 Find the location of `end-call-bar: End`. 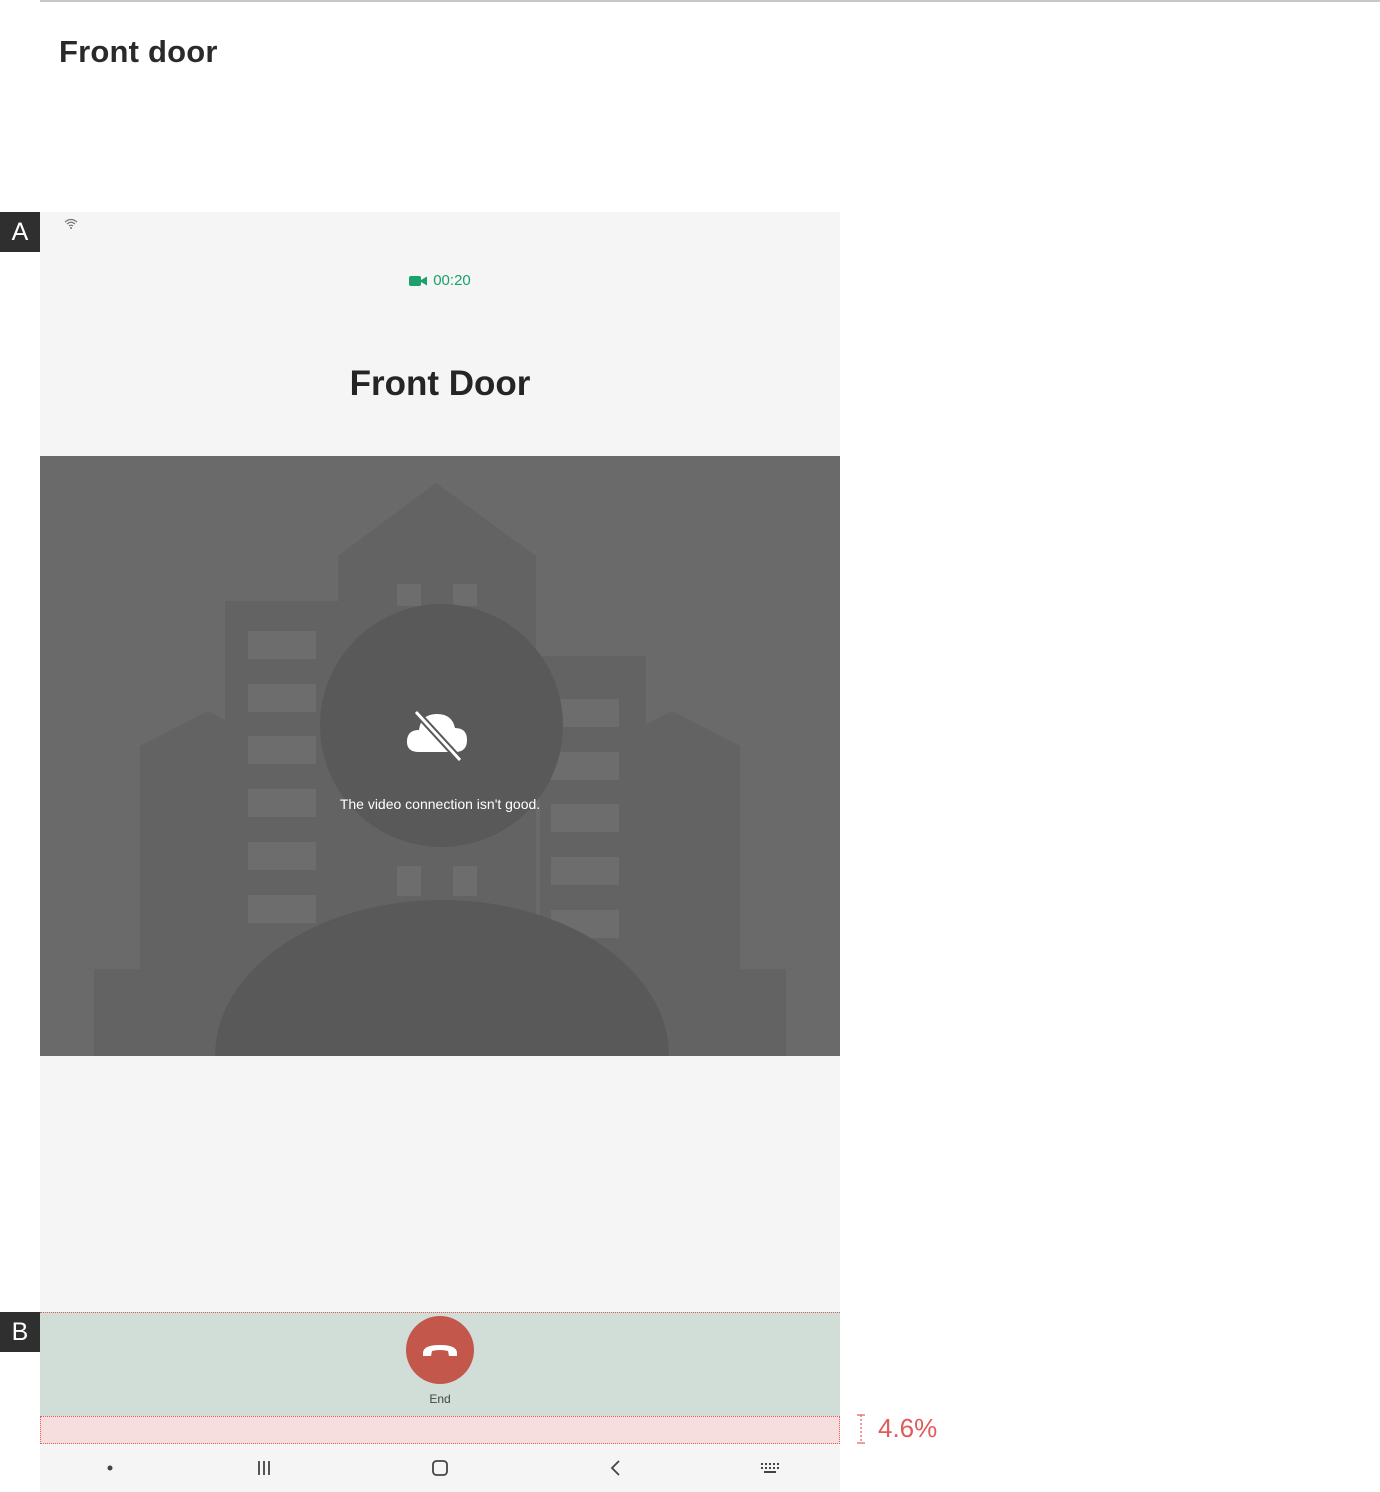

end-call-bar: End is located at coordinates (440, 1364).